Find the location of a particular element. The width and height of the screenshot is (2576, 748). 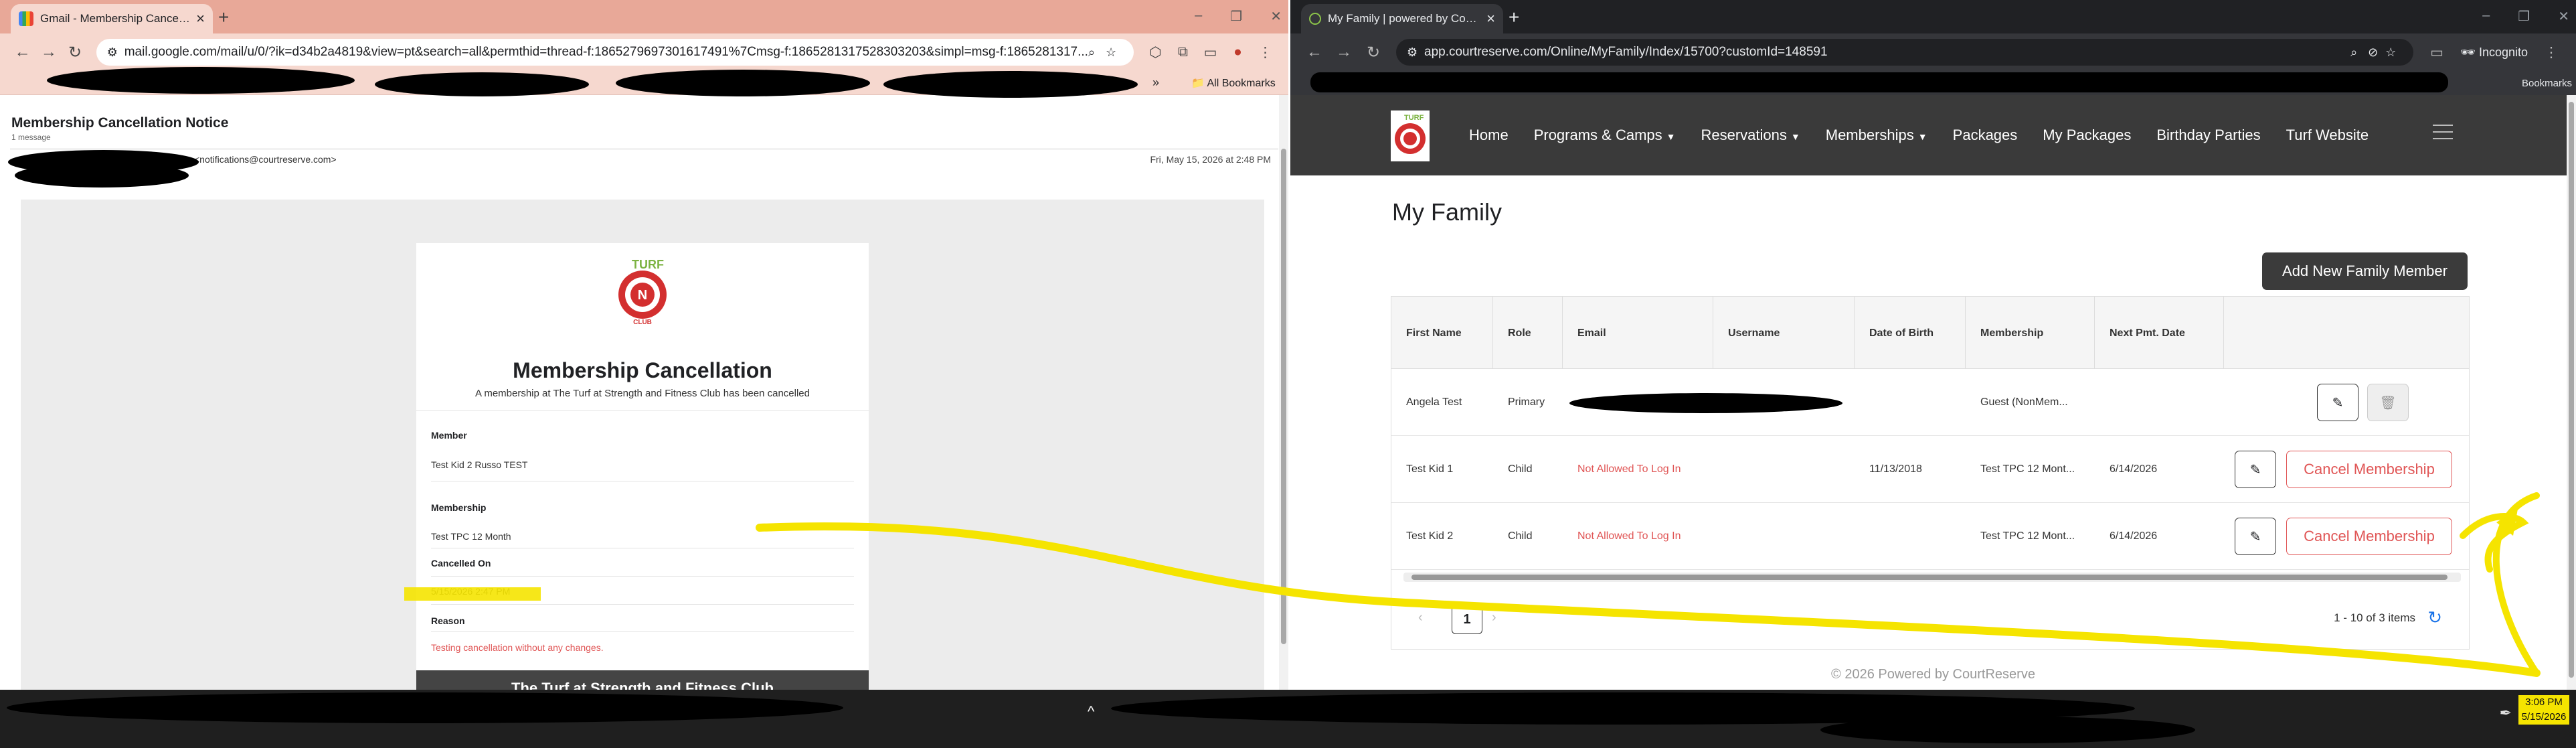

nav-packages: Packages is located at coordinates (1985, 135).